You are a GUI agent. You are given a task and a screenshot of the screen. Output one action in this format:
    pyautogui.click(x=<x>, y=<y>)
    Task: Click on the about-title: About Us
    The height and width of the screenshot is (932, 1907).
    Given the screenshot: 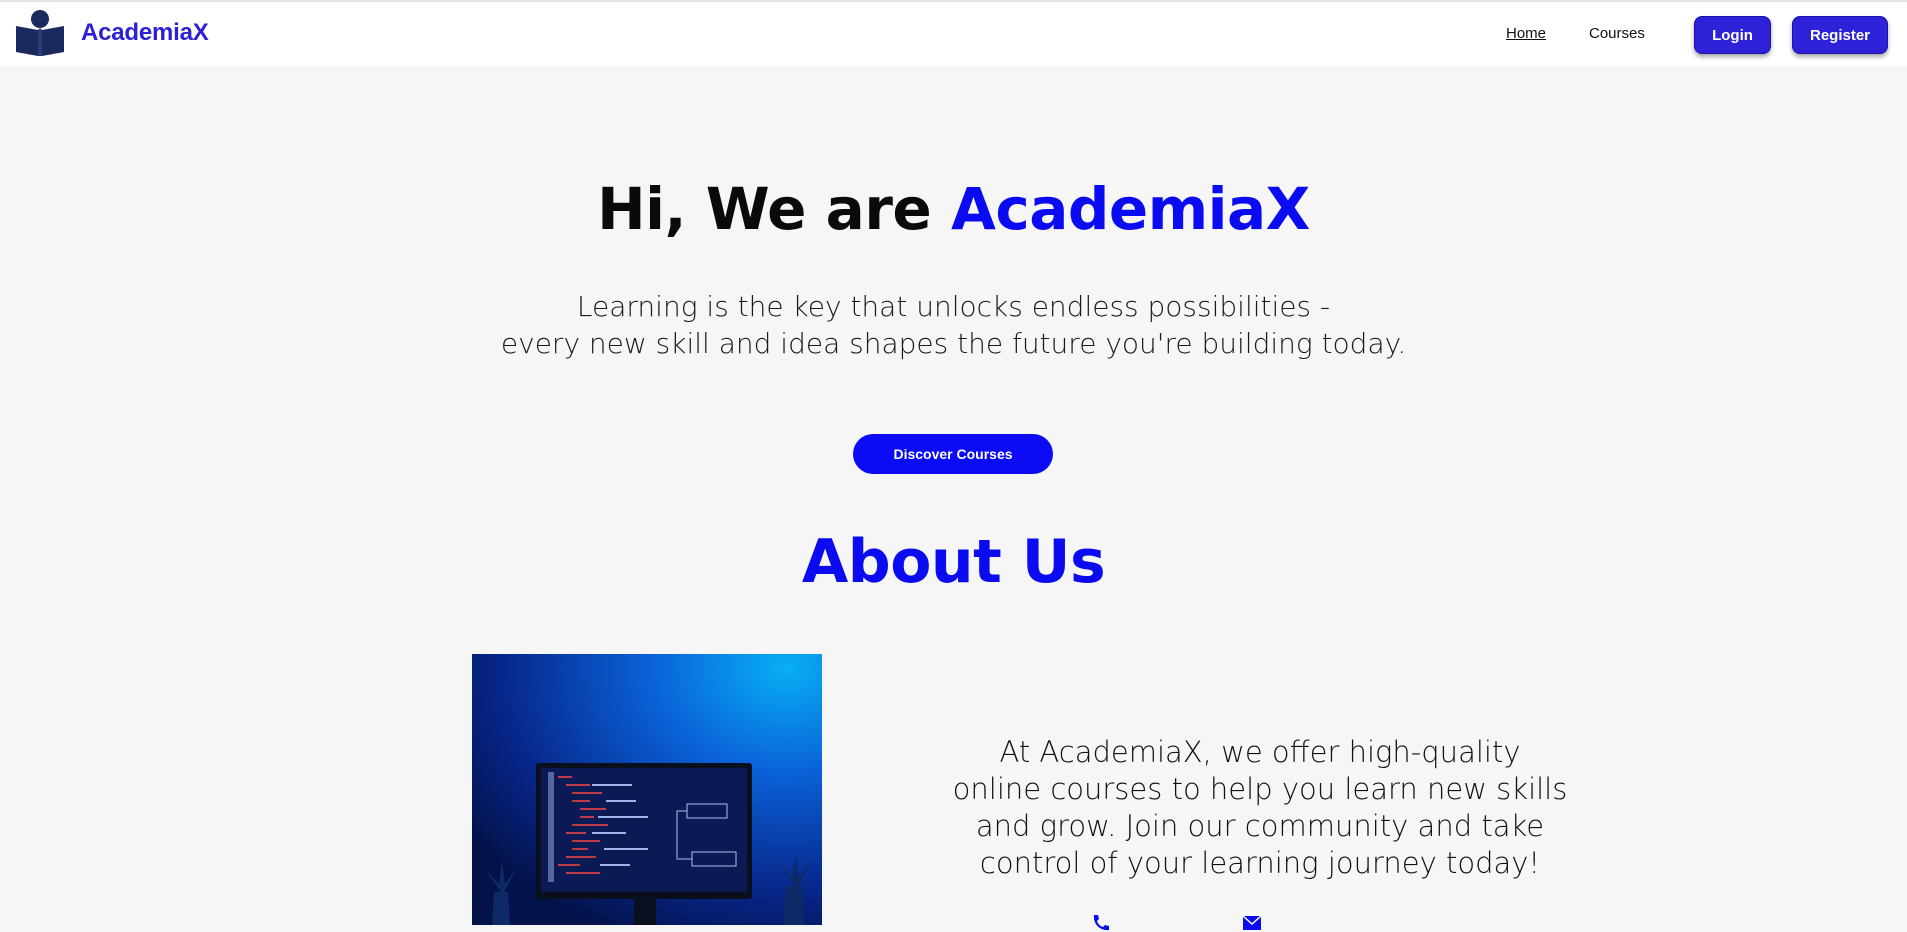 What is the action you would take?
    pyautogui.click(x=953, y=562)
    